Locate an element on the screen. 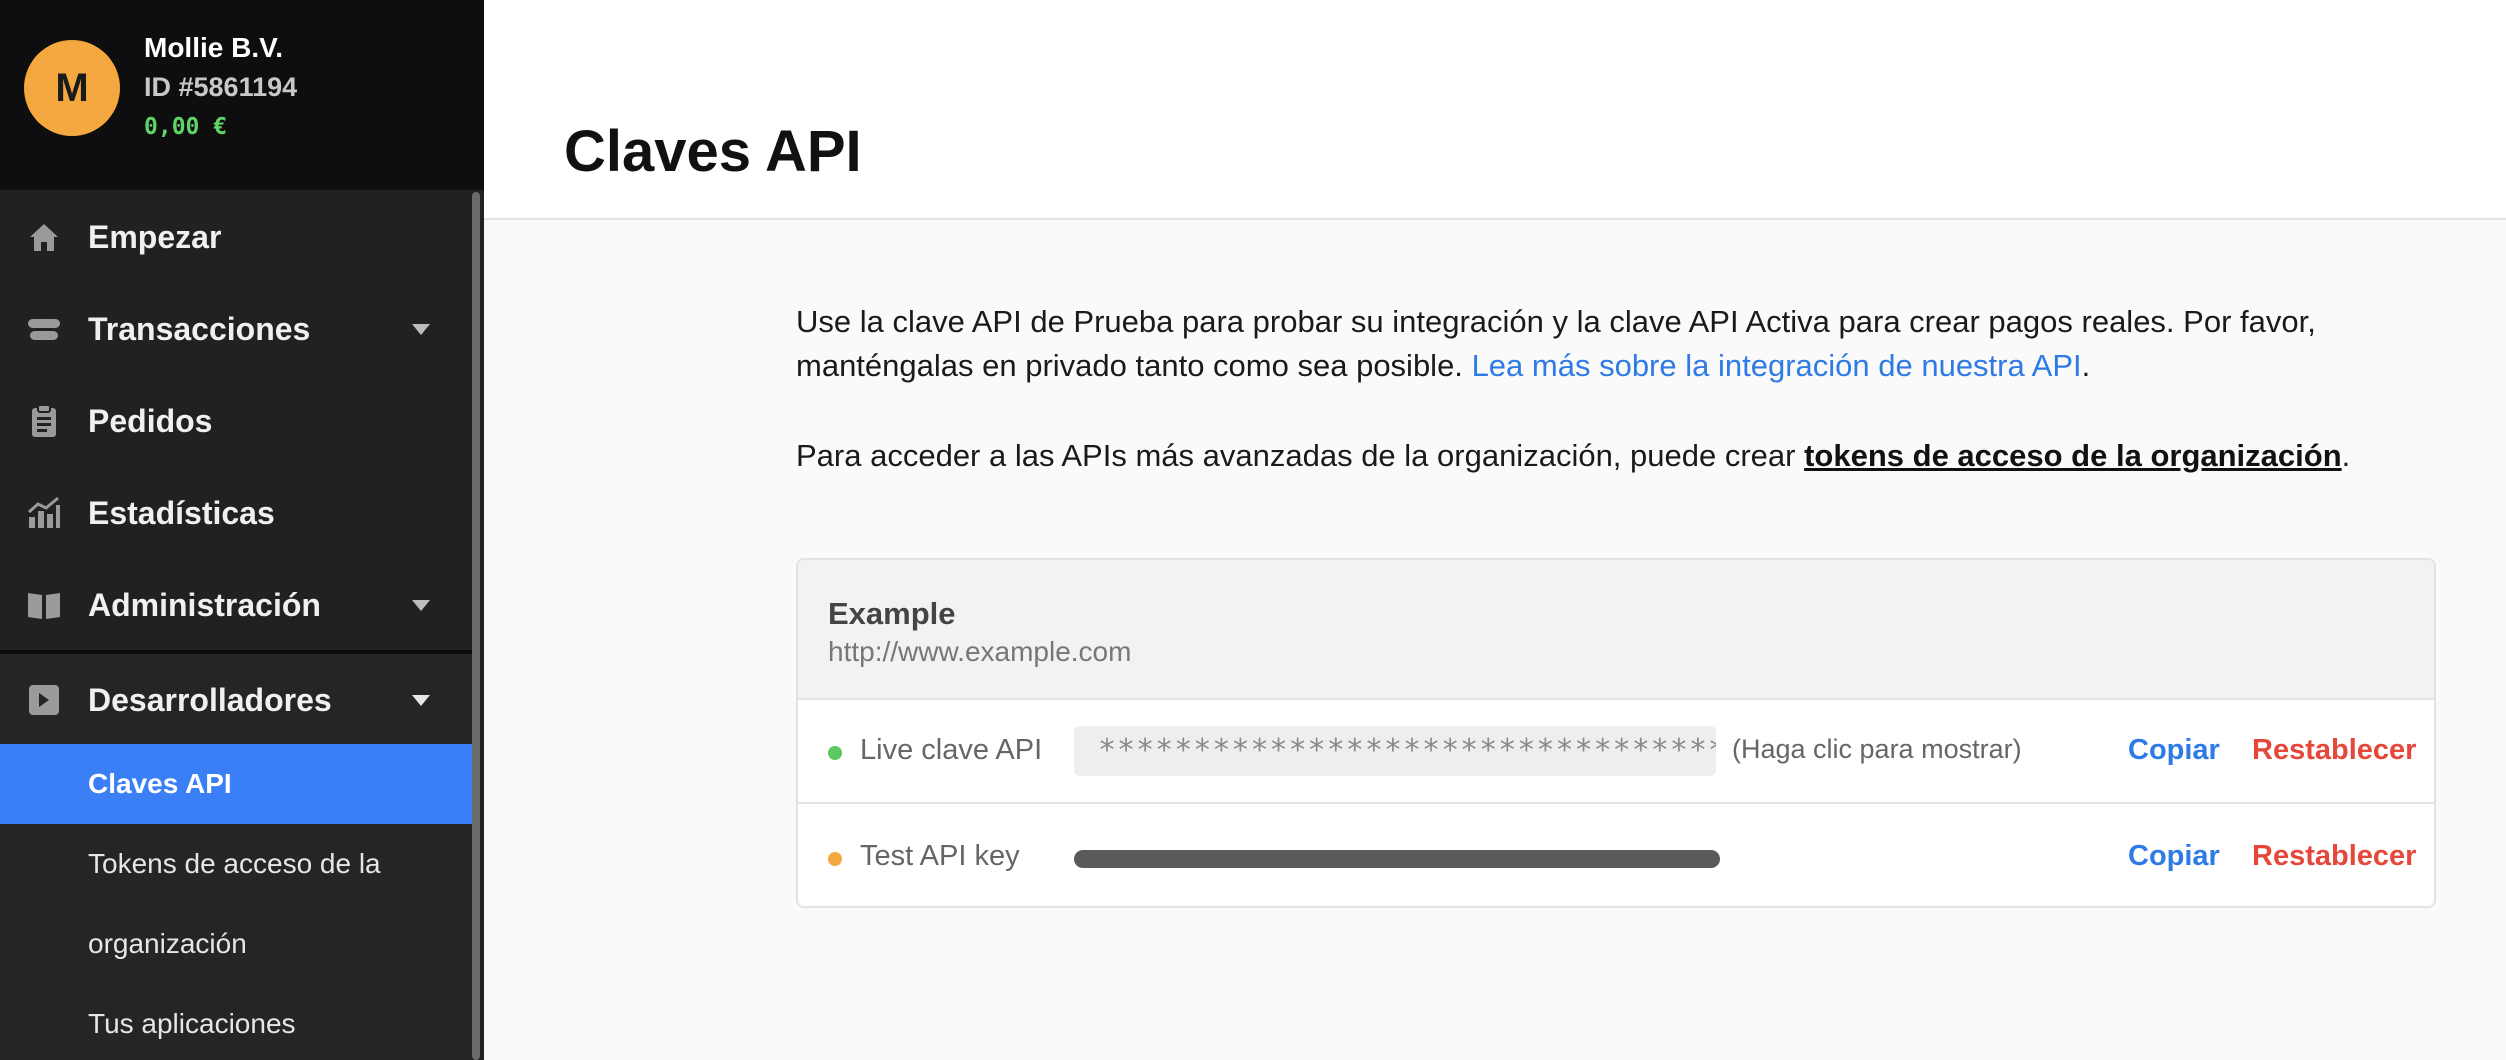  intro-end: . is located at coordinates (2086, 365).